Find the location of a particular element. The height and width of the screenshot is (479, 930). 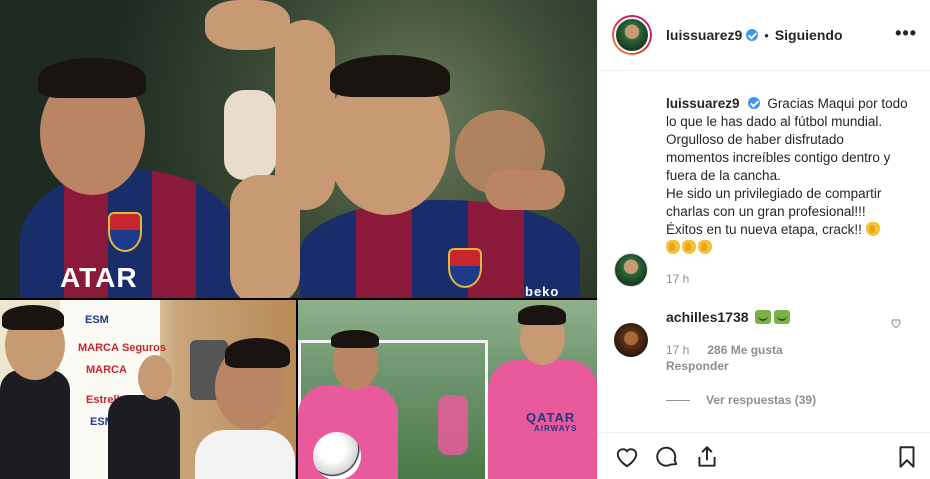

author-username: luissuarez9 is located at coordinates (704, 35).